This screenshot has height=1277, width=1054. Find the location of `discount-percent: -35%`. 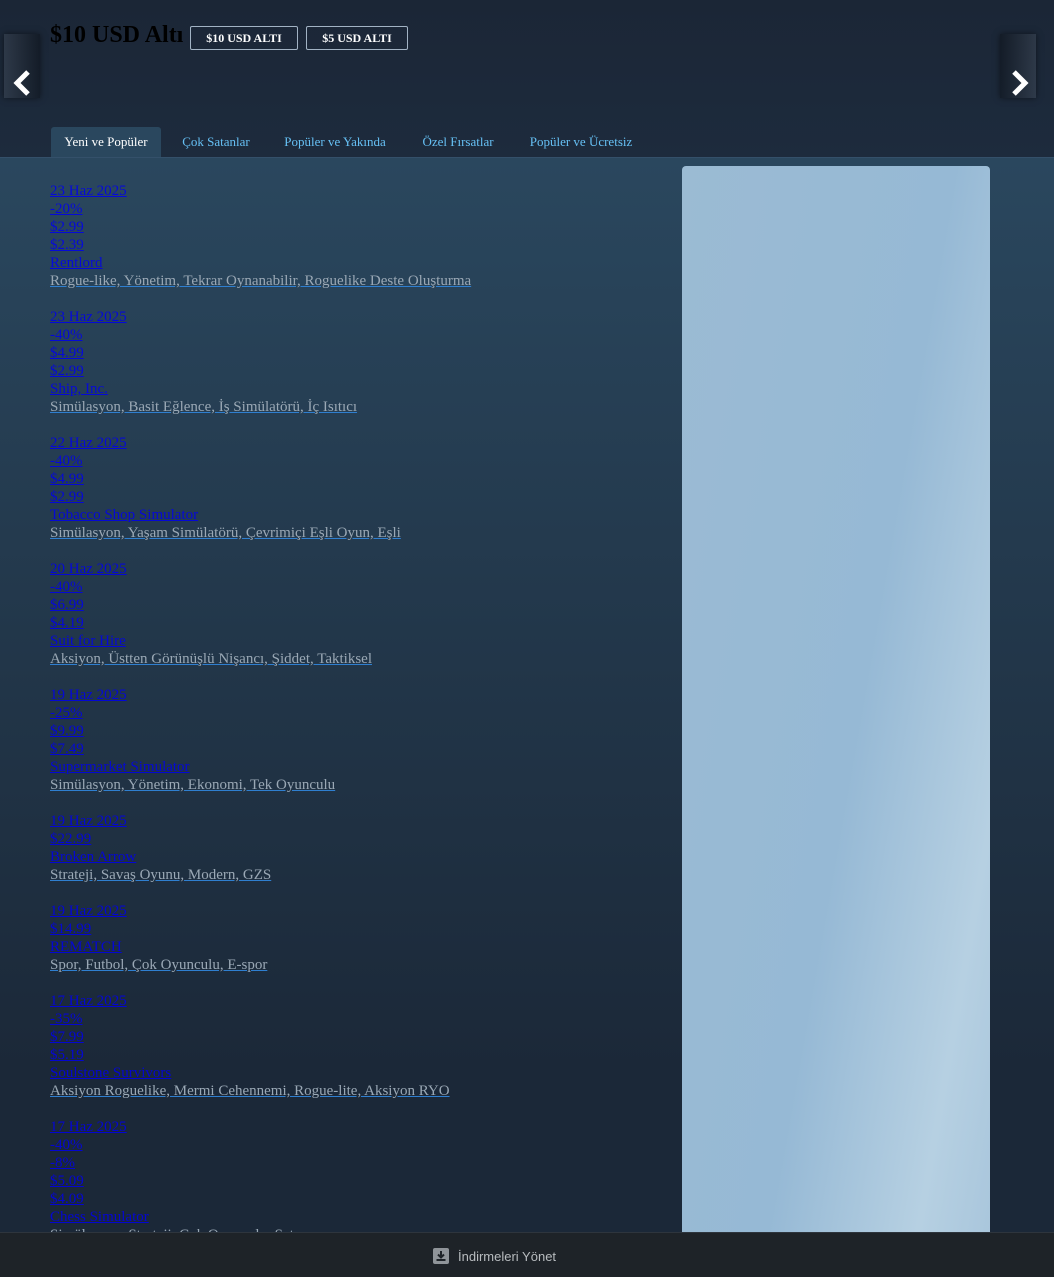

discount-percent: -35% is located at coordinates (66, 1019).